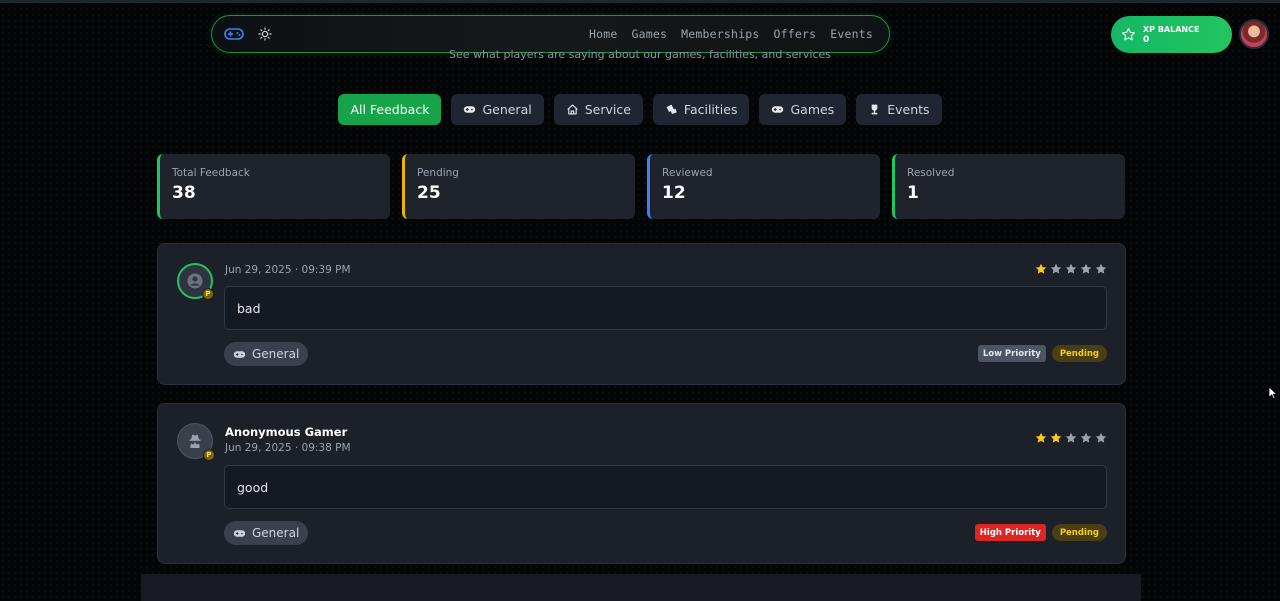  Describe the element at coordinates (603, 34) in the screenshot. I see `nav-home: Home` at that location.